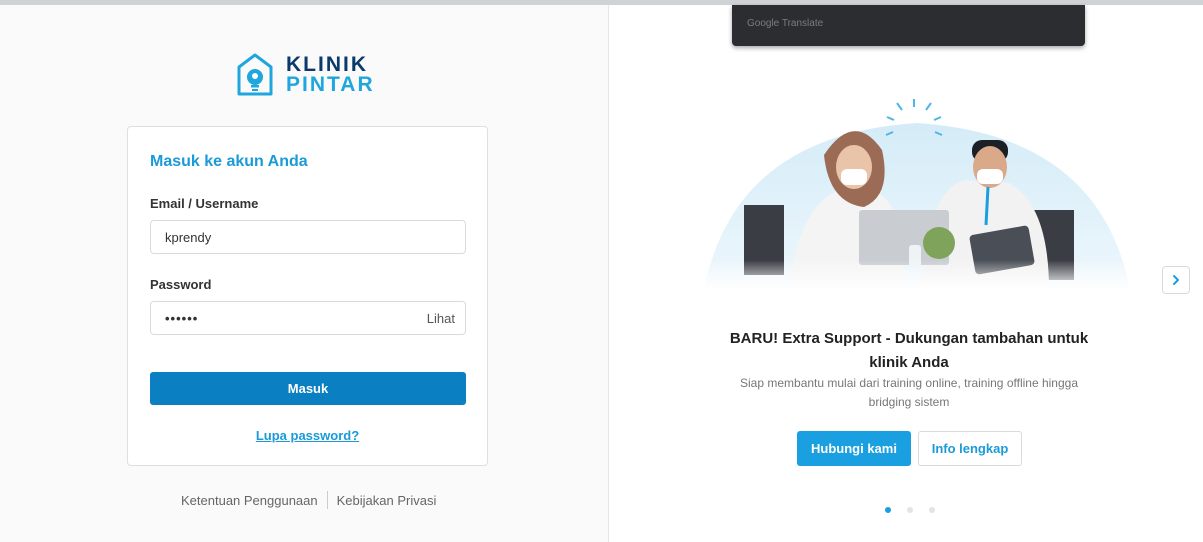  I want to click on password-value: ••••••, so click(182, 318).